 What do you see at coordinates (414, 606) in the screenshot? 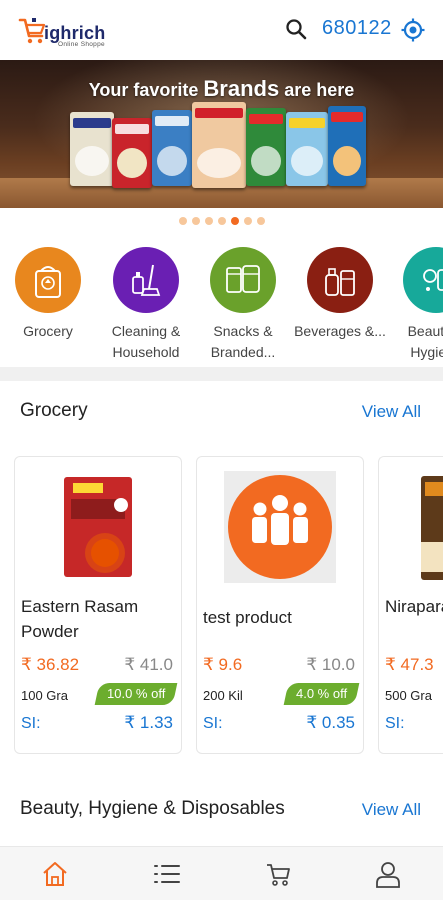
I see `product-name: Nirapara Puttu P` at bounding box center [414, 606].